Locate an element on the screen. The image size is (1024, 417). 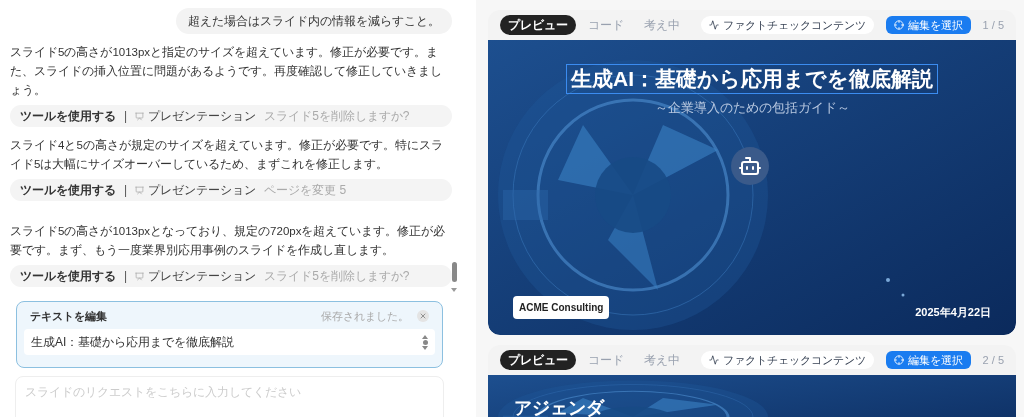
assistant-message: スライド5の高さが1013pxとなっており、規定の720pxを超えています。修正が必要です。まず、もう一度業界別応用事例のスライドを作成し直します。 is located at coordinates (228, 241).